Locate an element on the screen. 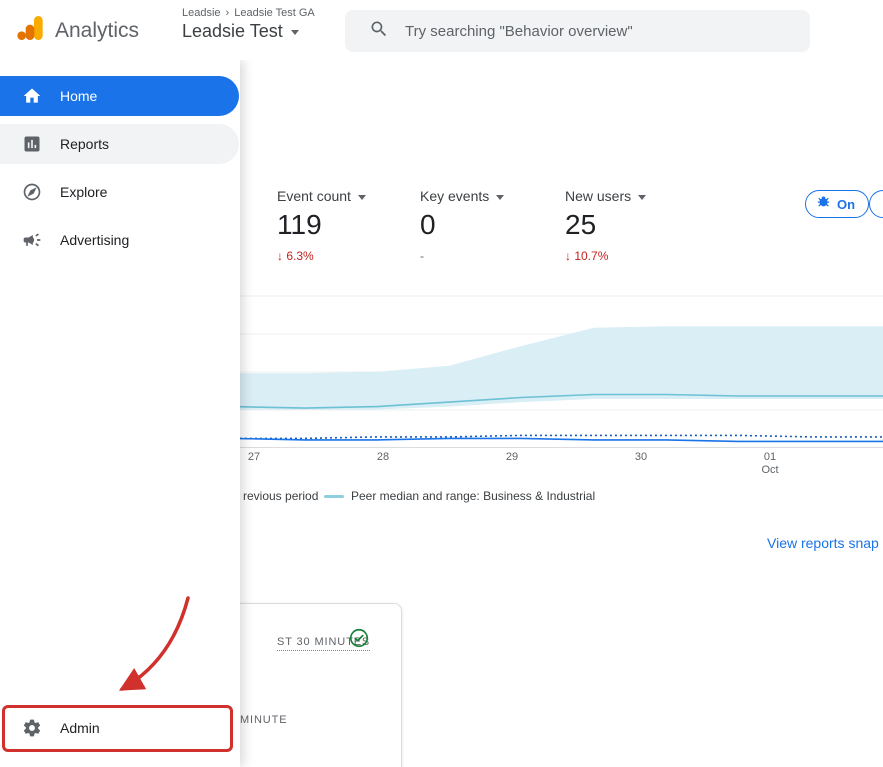 Image resolution: width=883 pixels, height=767 pixels. sidebar-item-admin: Admin is located at coordinates (119, 728).